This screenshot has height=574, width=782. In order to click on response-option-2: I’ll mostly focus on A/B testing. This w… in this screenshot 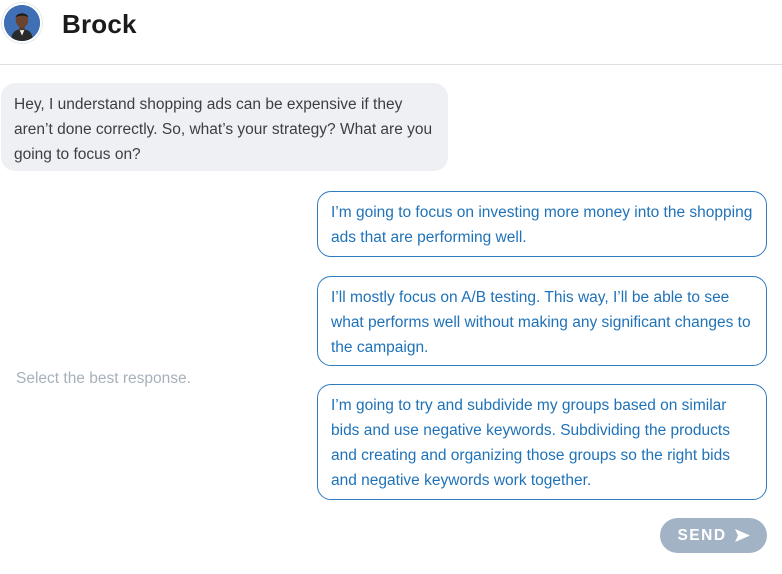, I will do `click(542, 321)`.